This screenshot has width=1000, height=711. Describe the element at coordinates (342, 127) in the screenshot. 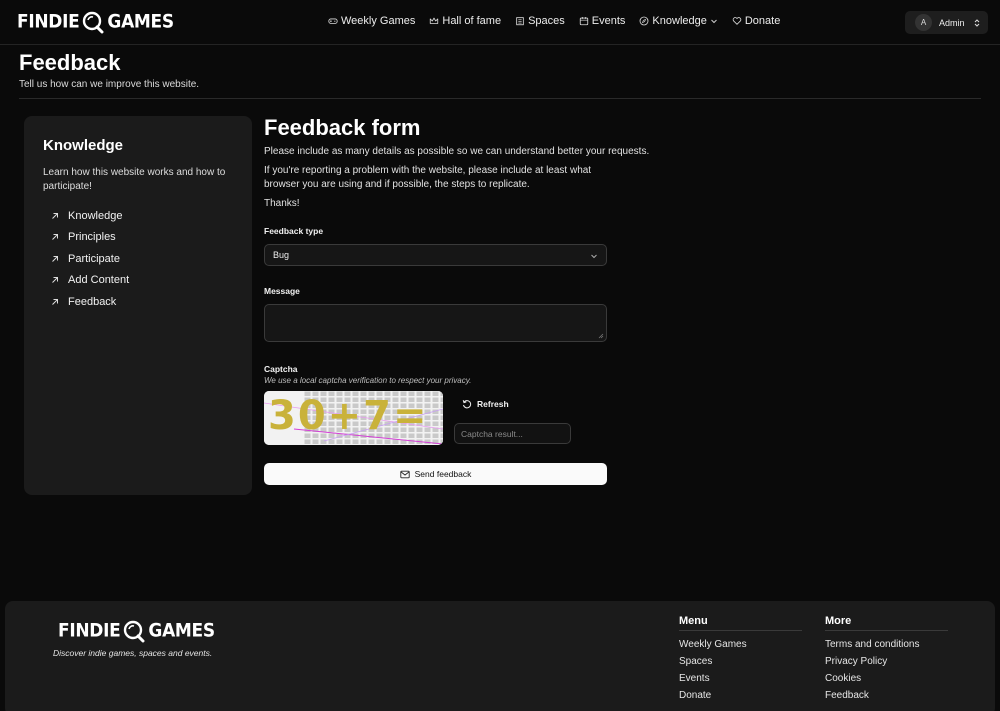

I see `form-title: Feedback form` at that location.